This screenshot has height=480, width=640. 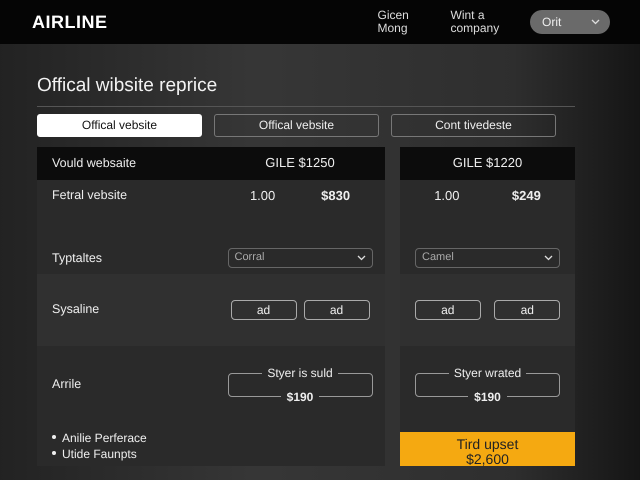 What do you see at coordinates (408, 22) in the screenshot?
I see `nav-link: Gicen Mong` at bounding box center [408, 22].